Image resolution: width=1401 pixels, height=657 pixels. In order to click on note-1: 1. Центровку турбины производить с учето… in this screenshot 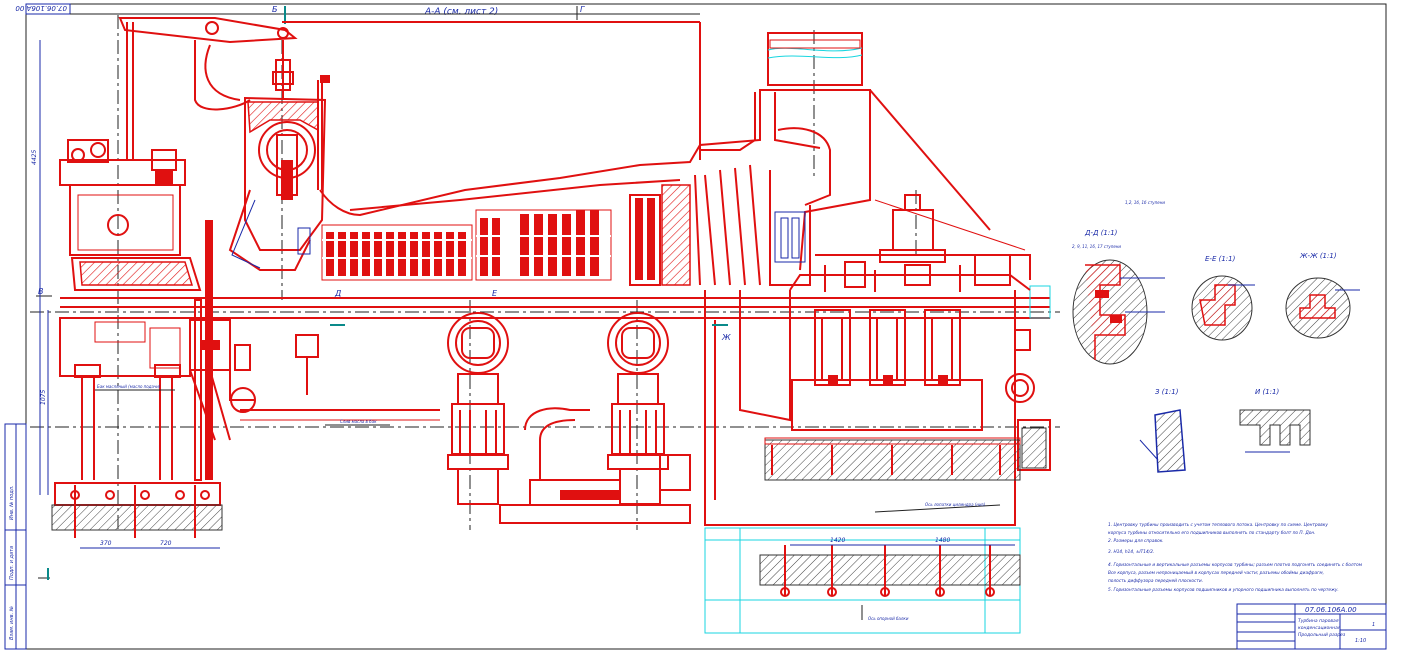, I will do `click(1218, 525)`.